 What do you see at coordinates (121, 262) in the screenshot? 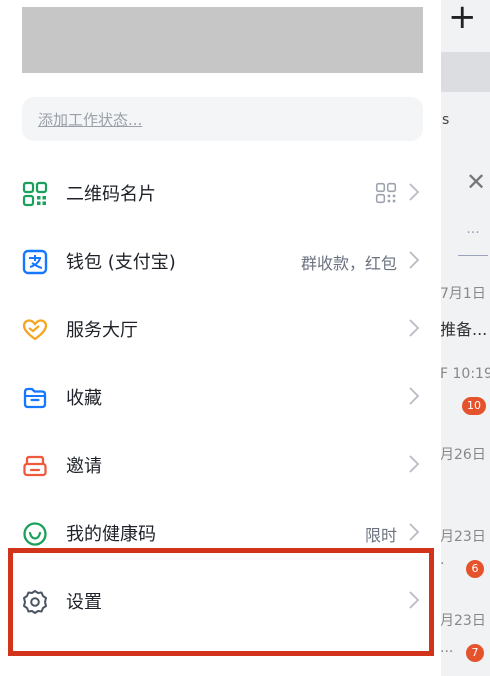
I see `menu-item-label: 钱包 (支付宝)` at bounding box center [121, 262].